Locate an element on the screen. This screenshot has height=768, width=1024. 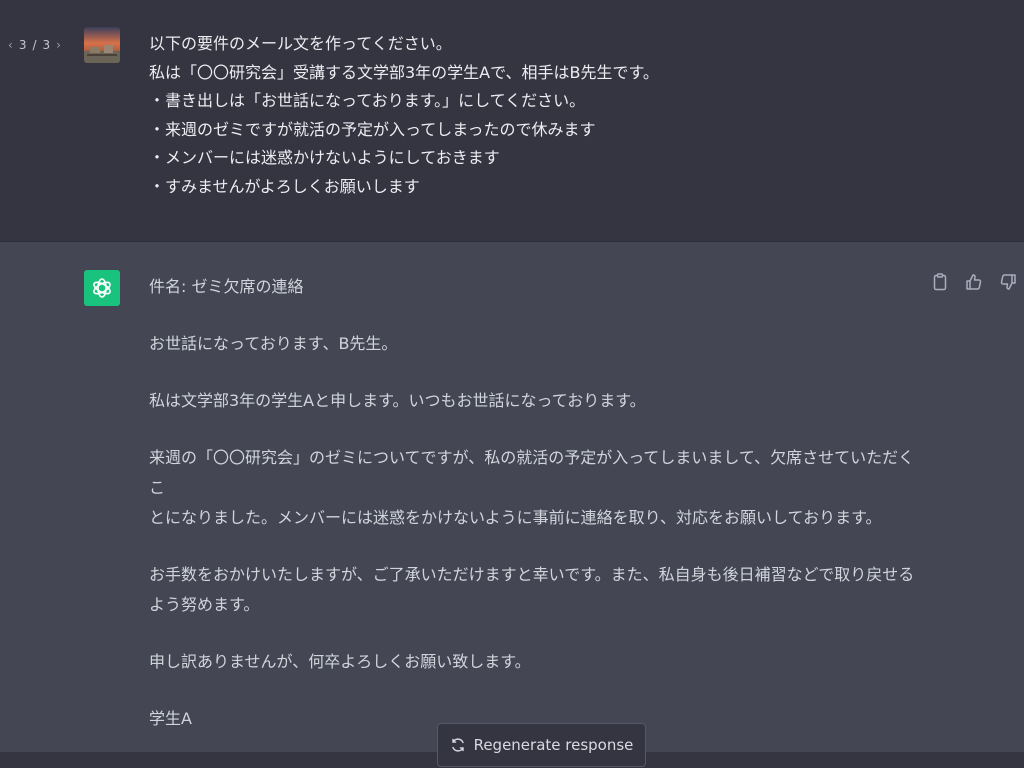
user-line: ・すみませんがよろしくお願いします is located at coordinates (284, 186).